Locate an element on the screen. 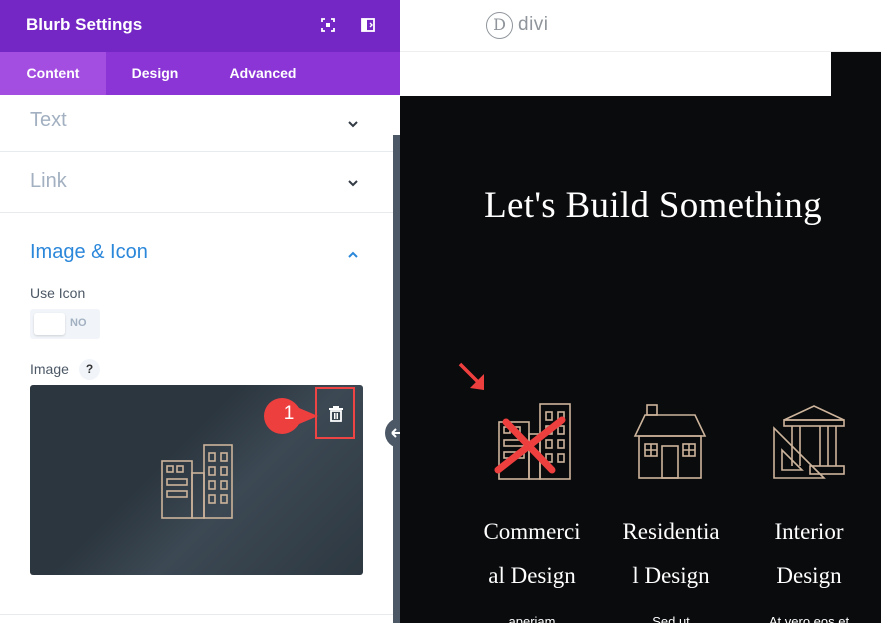  image-icon-section-label: Image & Icon is located at coordinates (89, 252).